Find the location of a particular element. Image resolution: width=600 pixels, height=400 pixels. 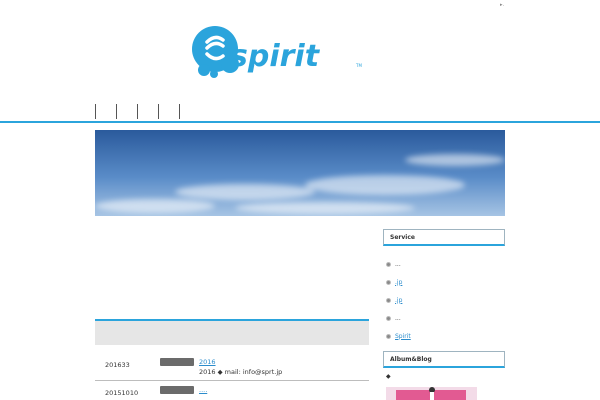

top-right-mark: ▸. is located at coordinates (502, 5).